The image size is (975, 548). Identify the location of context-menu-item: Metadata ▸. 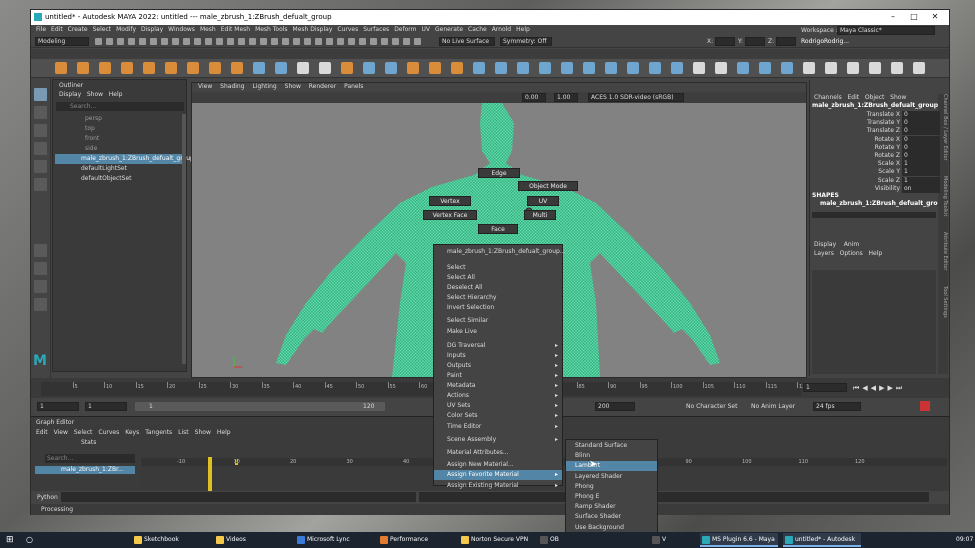
(498, 386).